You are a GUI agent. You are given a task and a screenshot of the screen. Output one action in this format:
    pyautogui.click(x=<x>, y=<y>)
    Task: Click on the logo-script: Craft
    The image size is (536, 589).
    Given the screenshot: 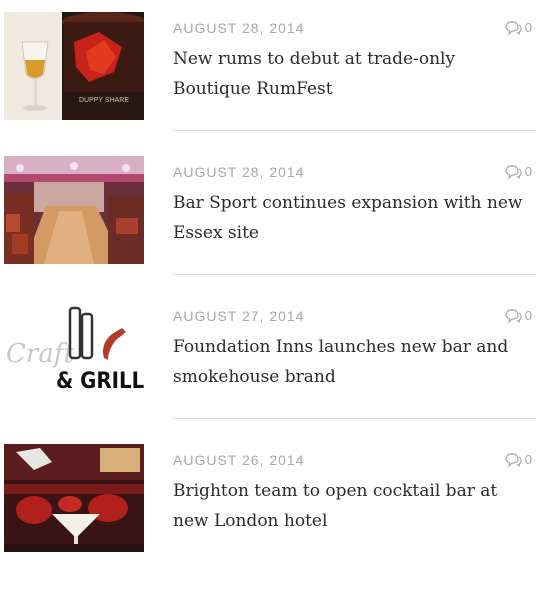 What is the action you would take?
    pyautogui.click(x=40, y=354)
    